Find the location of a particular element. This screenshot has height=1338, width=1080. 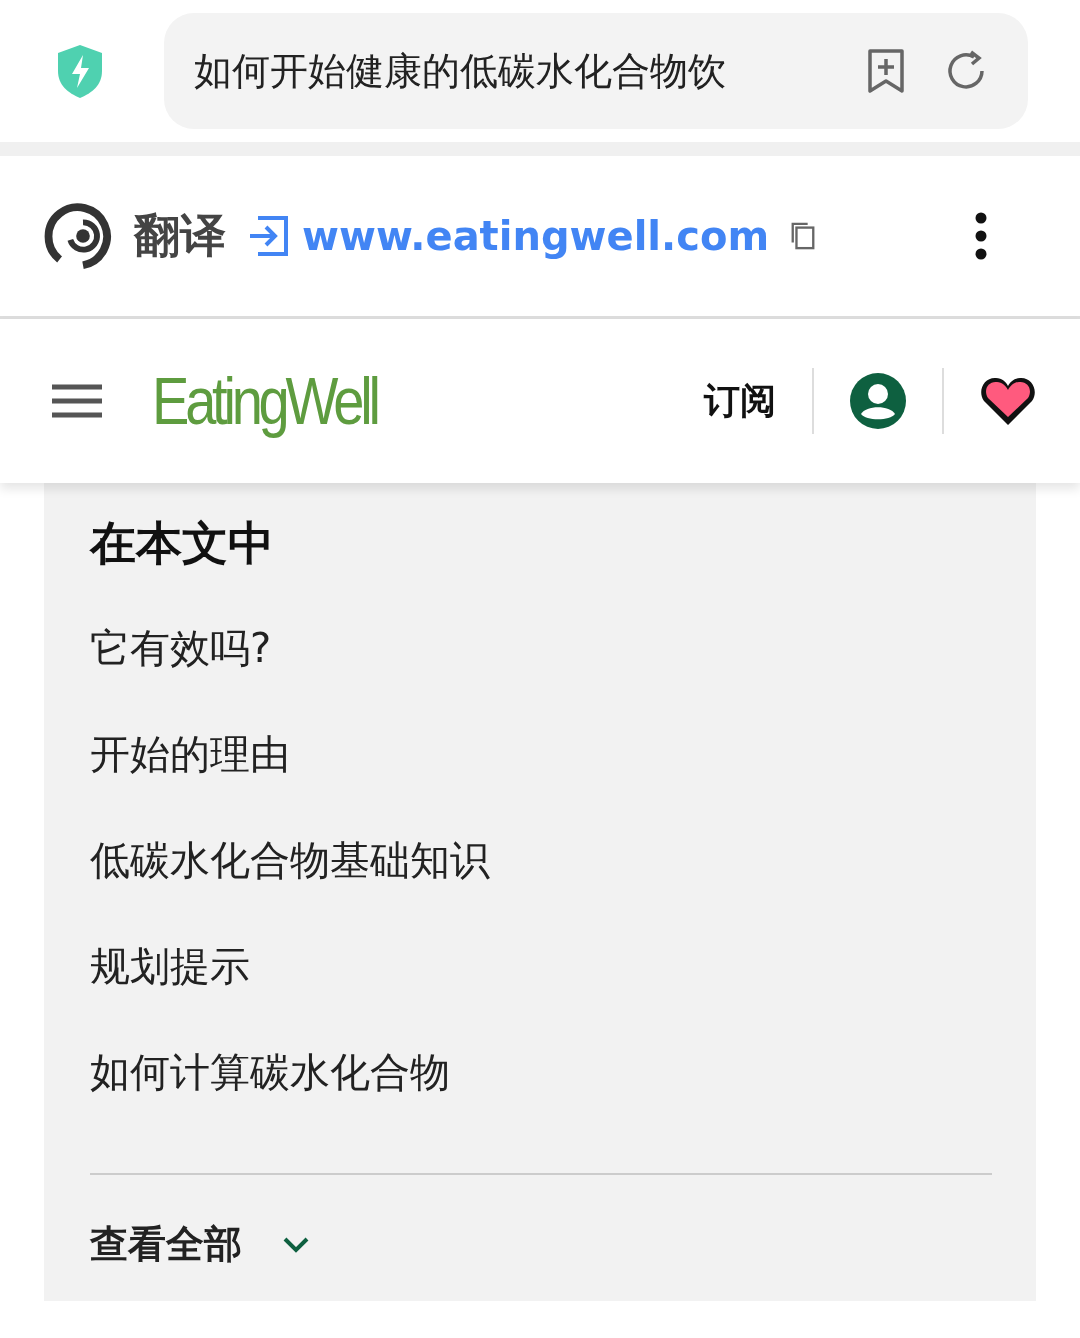

view-all-button: 查看全部 is located at coordinates (200, 1244).